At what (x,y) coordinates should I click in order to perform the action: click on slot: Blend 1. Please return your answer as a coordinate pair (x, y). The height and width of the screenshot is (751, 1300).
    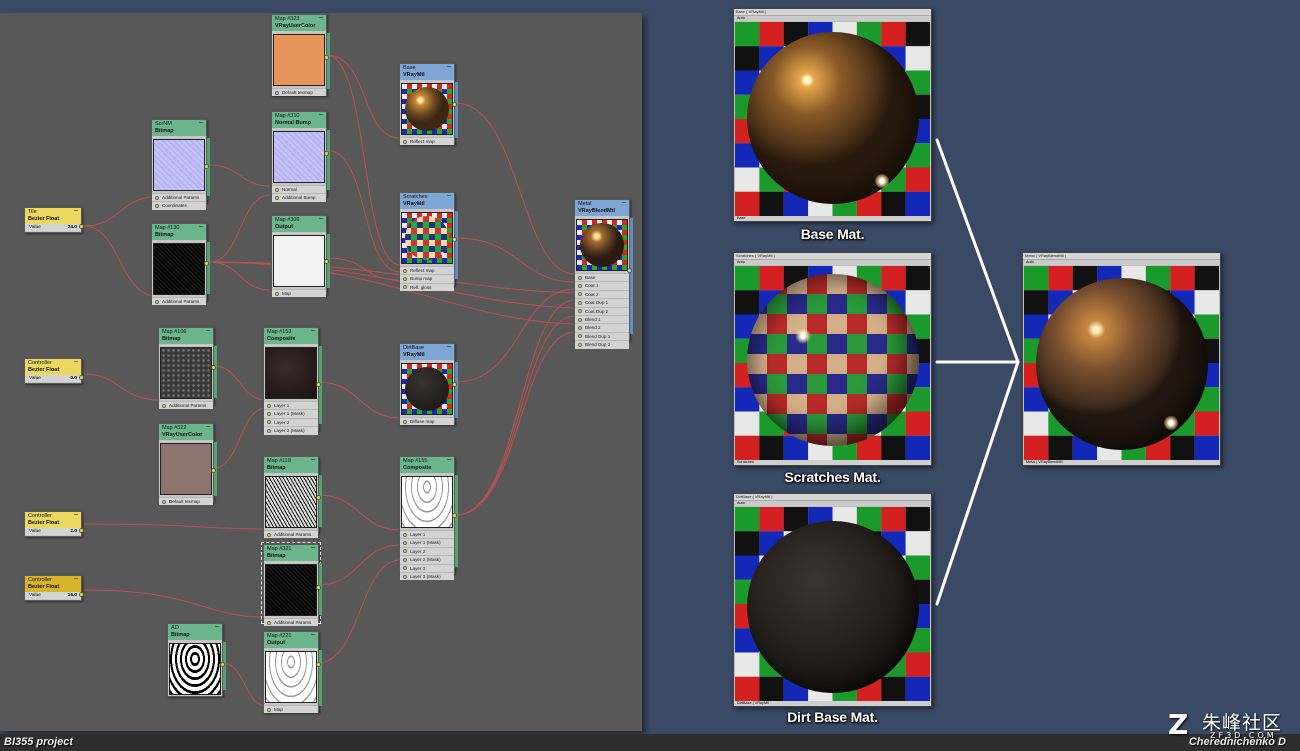
    Looking at the image, I should click on (602, 319).